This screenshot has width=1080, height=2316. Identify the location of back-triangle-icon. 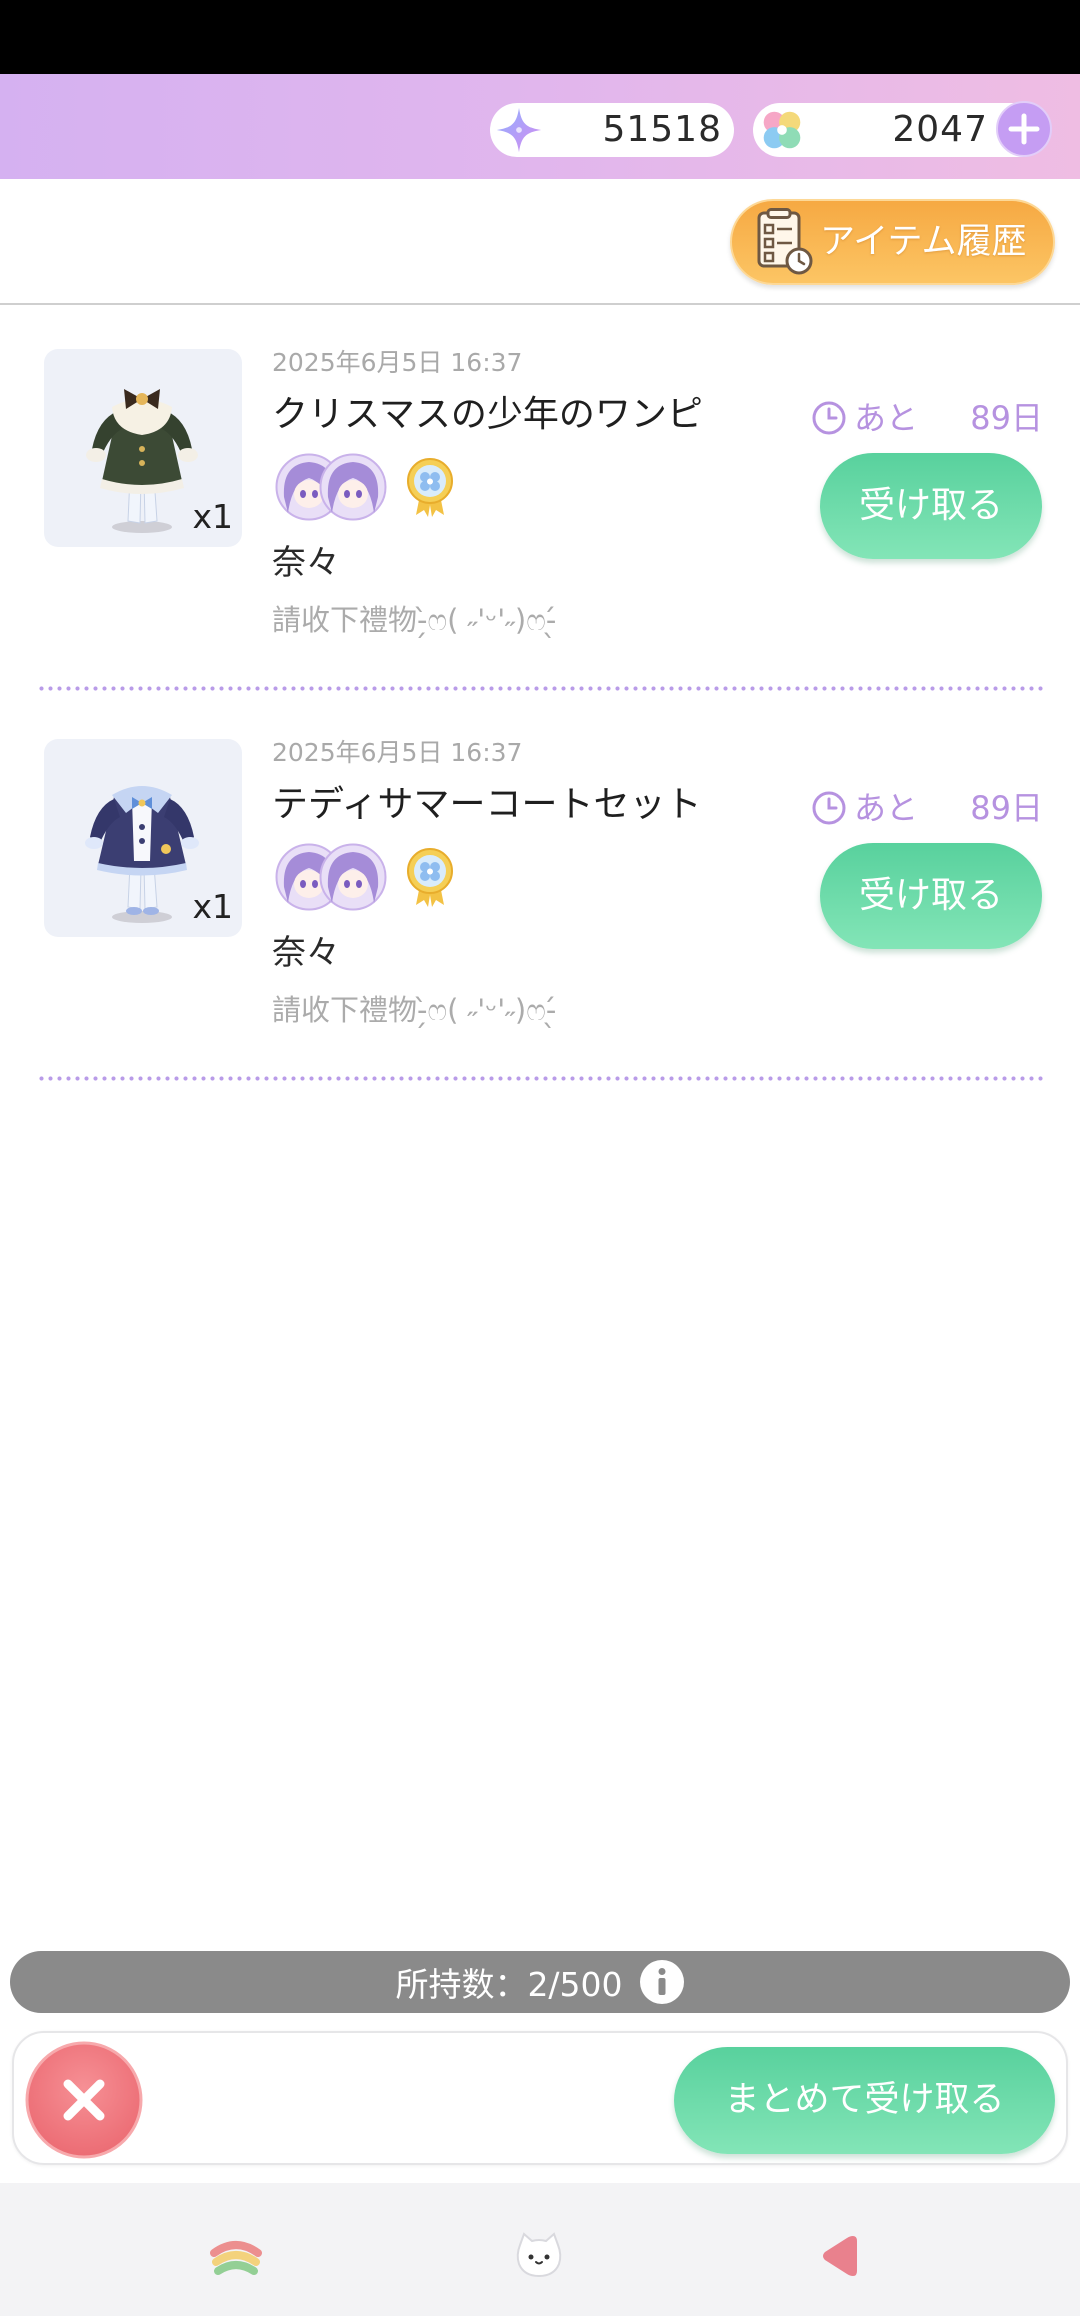
(839, 2256).